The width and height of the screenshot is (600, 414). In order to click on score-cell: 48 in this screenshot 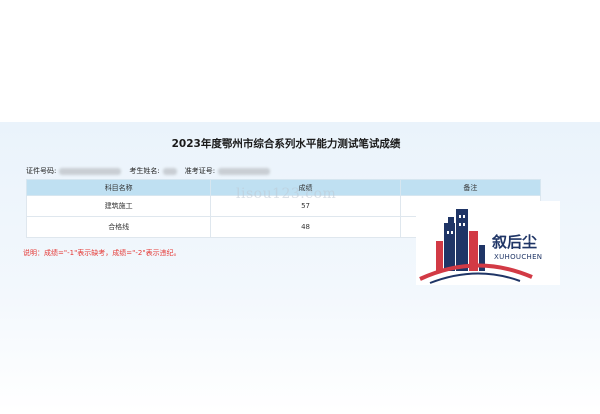, I will do `click(305, 227)`.